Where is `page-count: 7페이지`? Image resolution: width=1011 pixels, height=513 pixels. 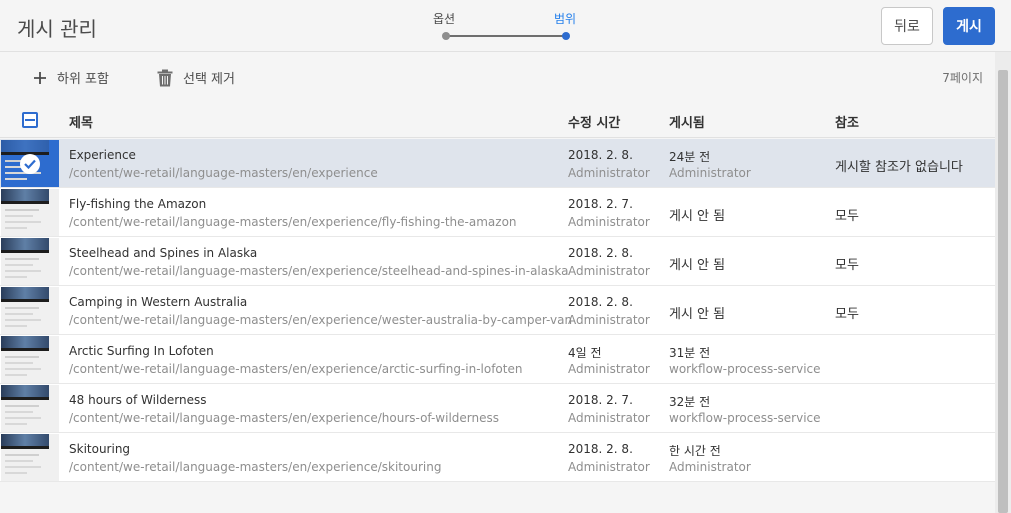
page-count: 7페이지 is located at coordinates (962, 78).